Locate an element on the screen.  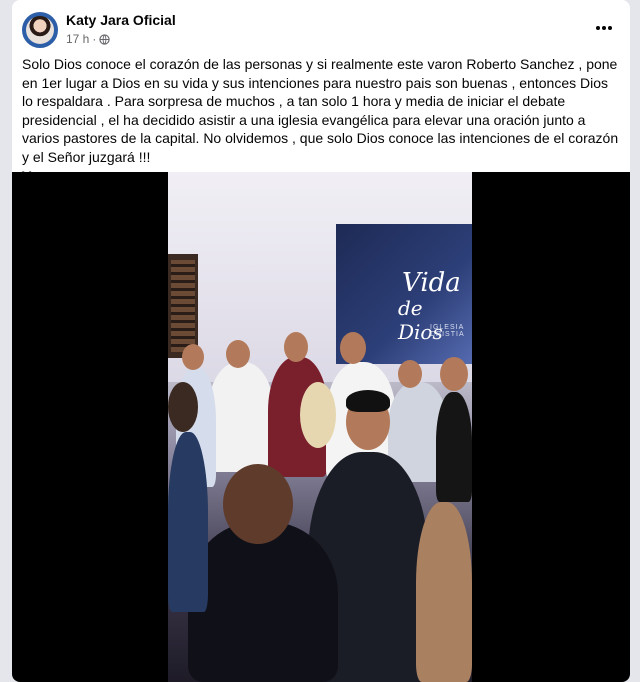
author-name: Katy Jara Oficial is located at coordinates (121, 20).